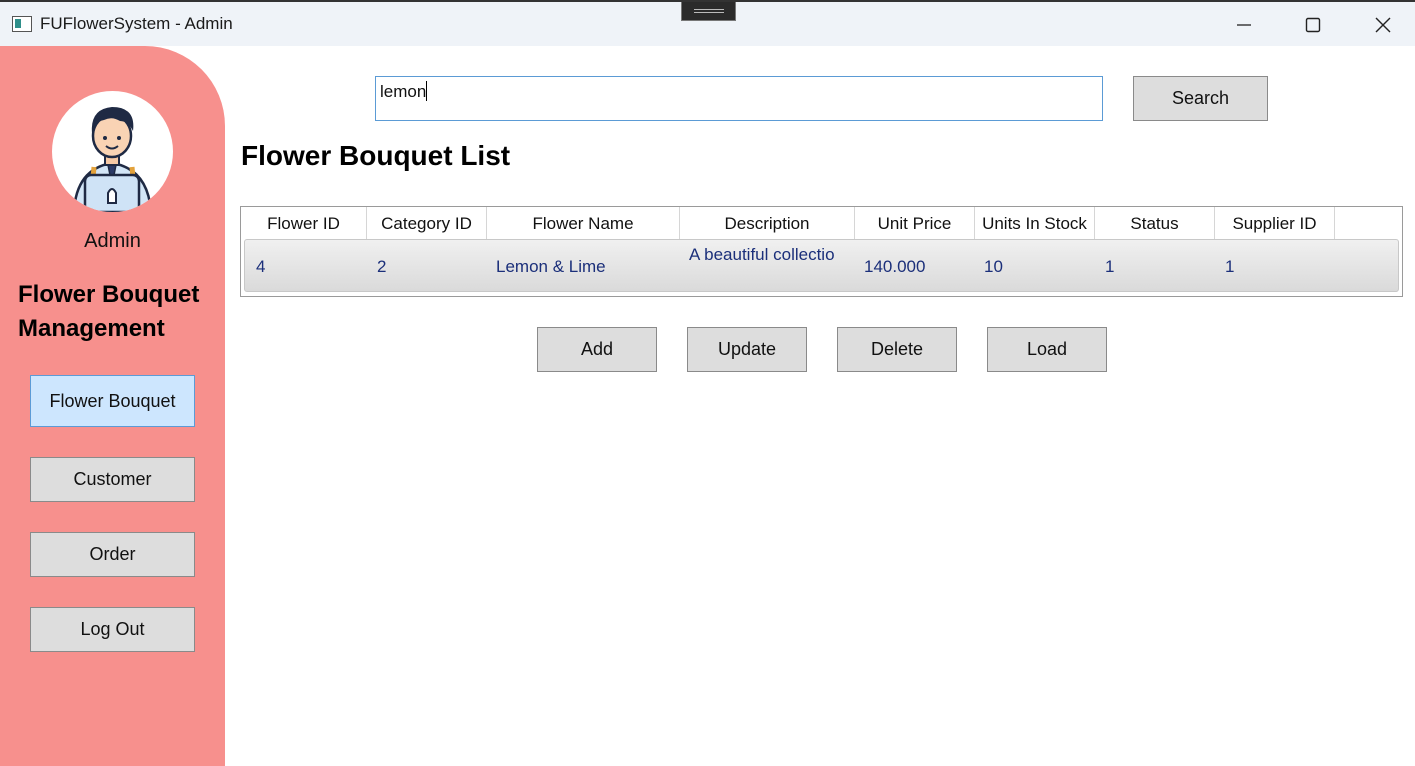 The image size is (1415, 766). I want to click on title-bar: FUFlowerSystem - Admin, so click(707, 23).